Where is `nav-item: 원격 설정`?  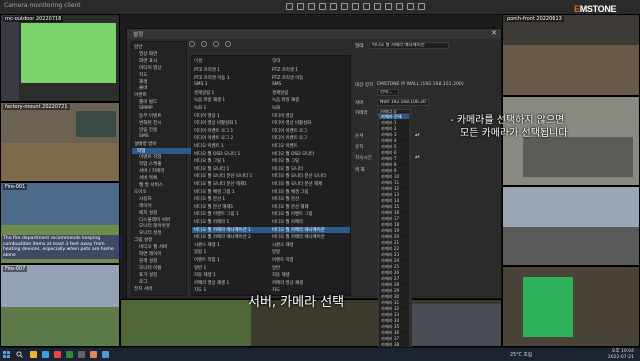
nav-item: 원격 설정 is located at coordinates (145, 261).